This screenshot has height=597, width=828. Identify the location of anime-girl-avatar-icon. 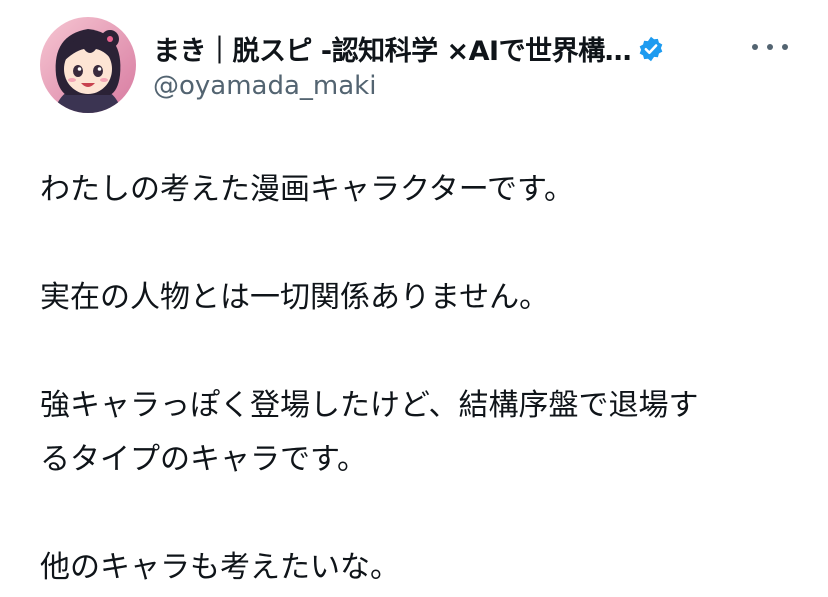
(88, 65).